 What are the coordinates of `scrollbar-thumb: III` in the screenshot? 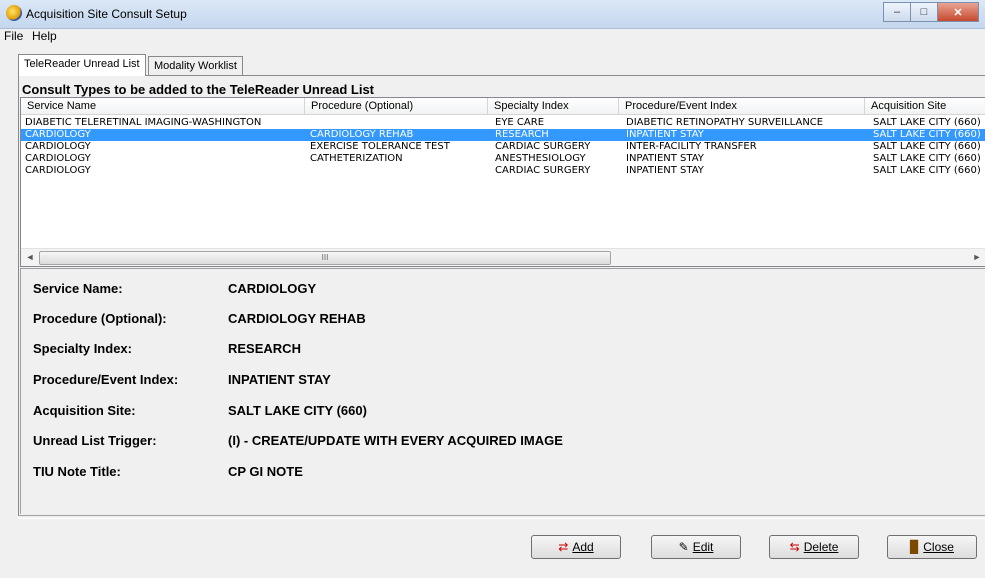 It's located at (325, 258).